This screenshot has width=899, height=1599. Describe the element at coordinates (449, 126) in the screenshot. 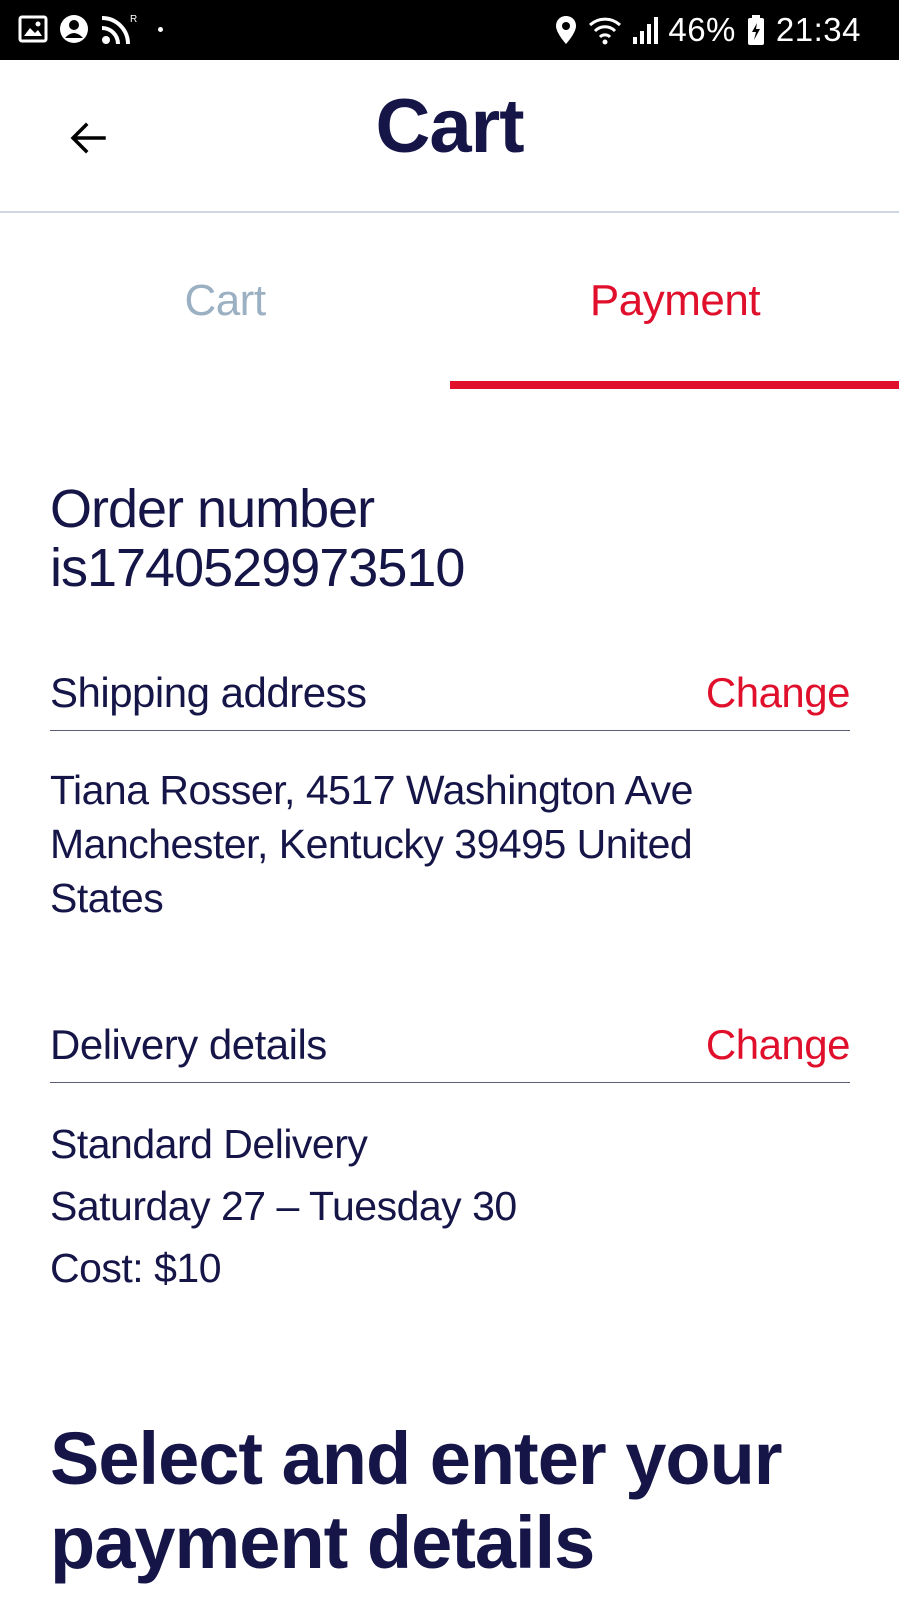

I see `page-title: Cart` at that location.